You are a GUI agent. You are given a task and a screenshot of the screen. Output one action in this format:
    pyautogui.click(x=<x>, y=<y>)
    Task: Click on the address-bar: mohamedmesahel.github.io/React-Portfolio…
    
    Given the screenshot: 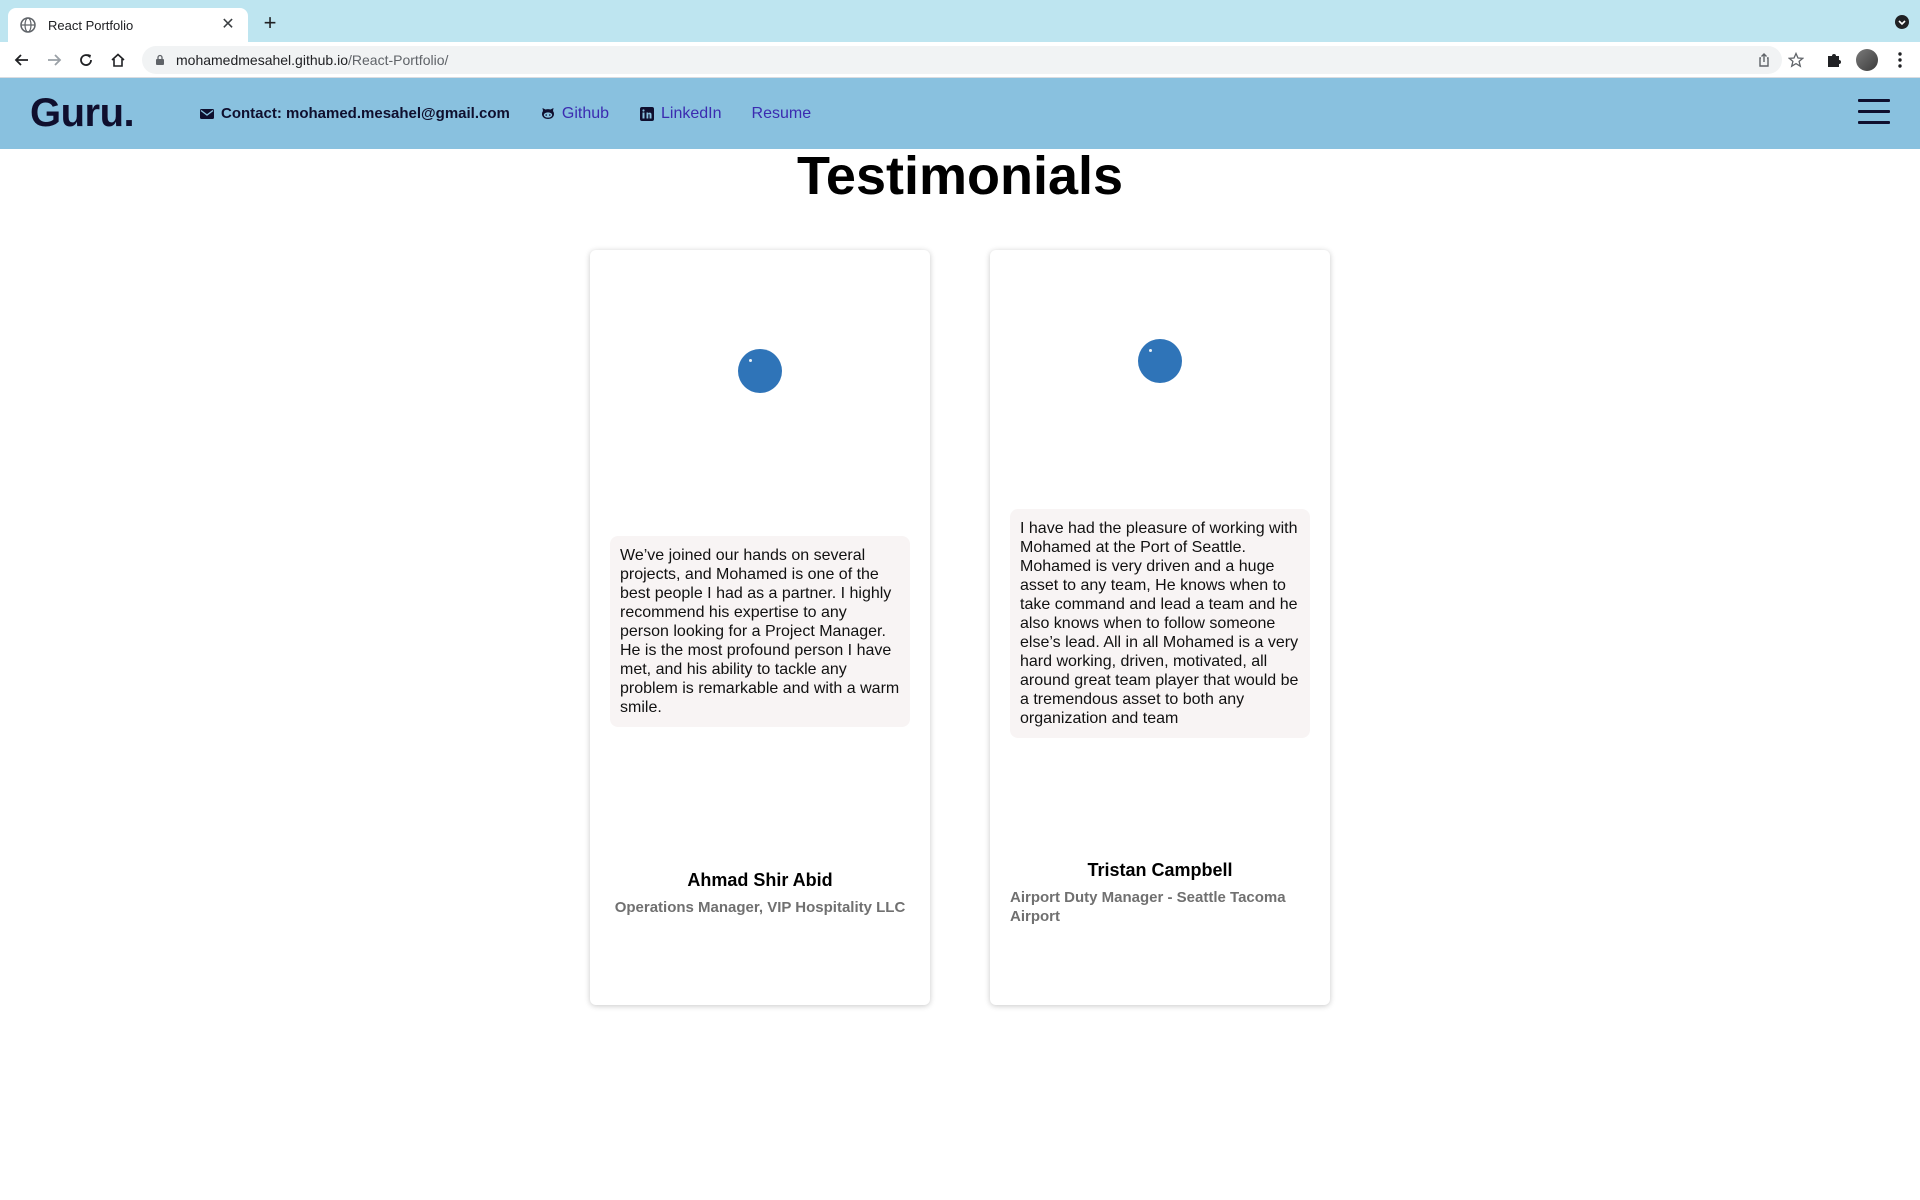 What is the action you would take?
    pyautogui.click(x=973, y=60)
    